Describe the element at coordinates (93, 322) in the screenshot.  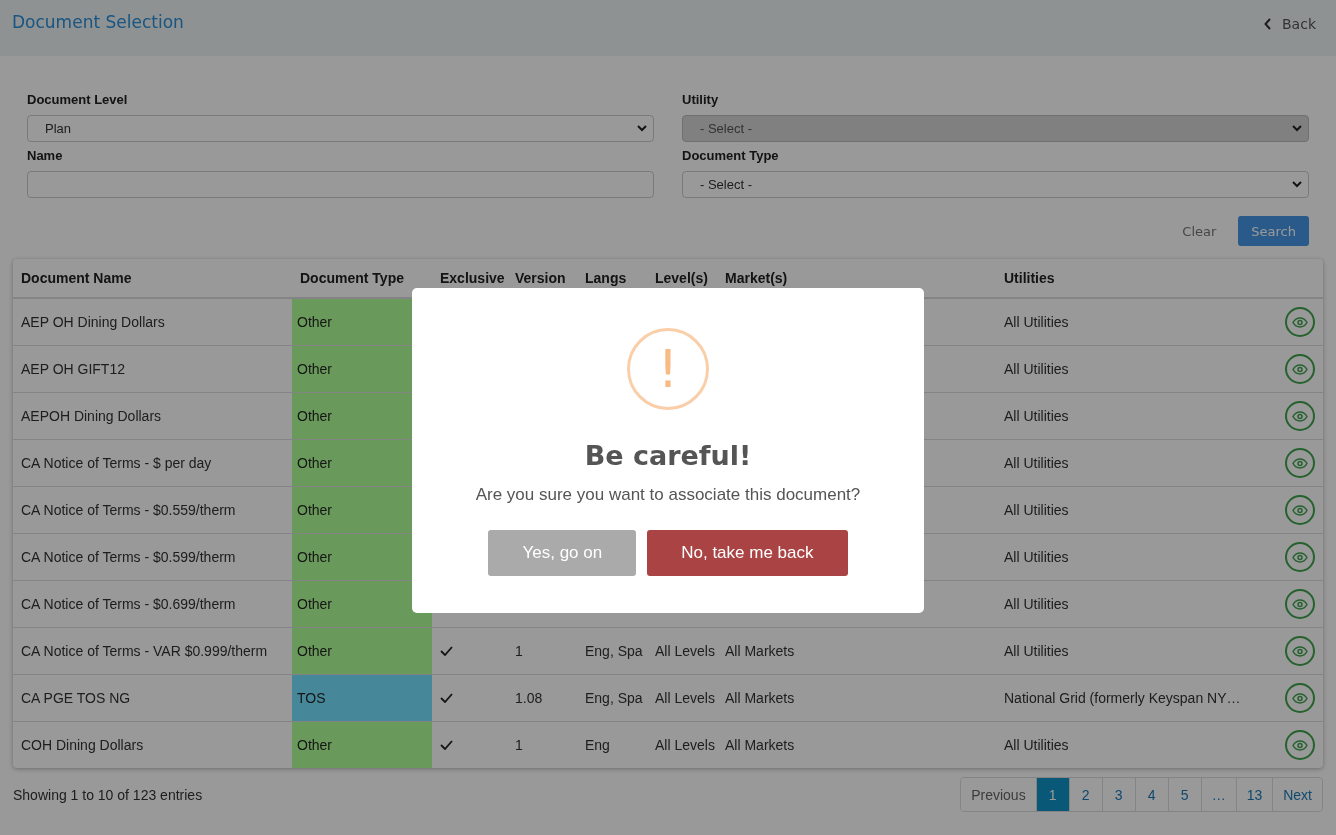
I see `table-cell: AEP OH Dining Dollars` at that location.